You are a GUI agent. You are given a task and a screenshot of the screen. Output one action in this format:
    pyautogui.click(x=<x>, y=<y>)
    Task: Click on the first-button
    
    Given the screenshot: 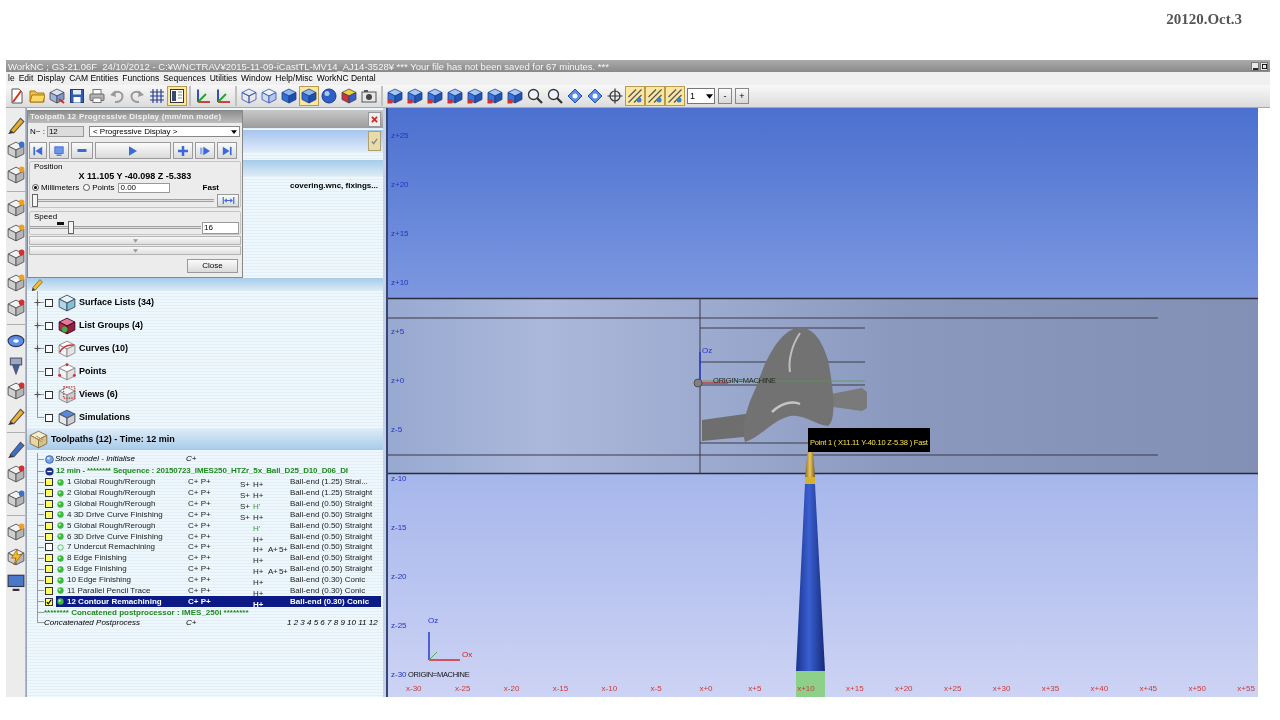 What is the action you would take?
    pyautogui.click(x=38, y=150)
    